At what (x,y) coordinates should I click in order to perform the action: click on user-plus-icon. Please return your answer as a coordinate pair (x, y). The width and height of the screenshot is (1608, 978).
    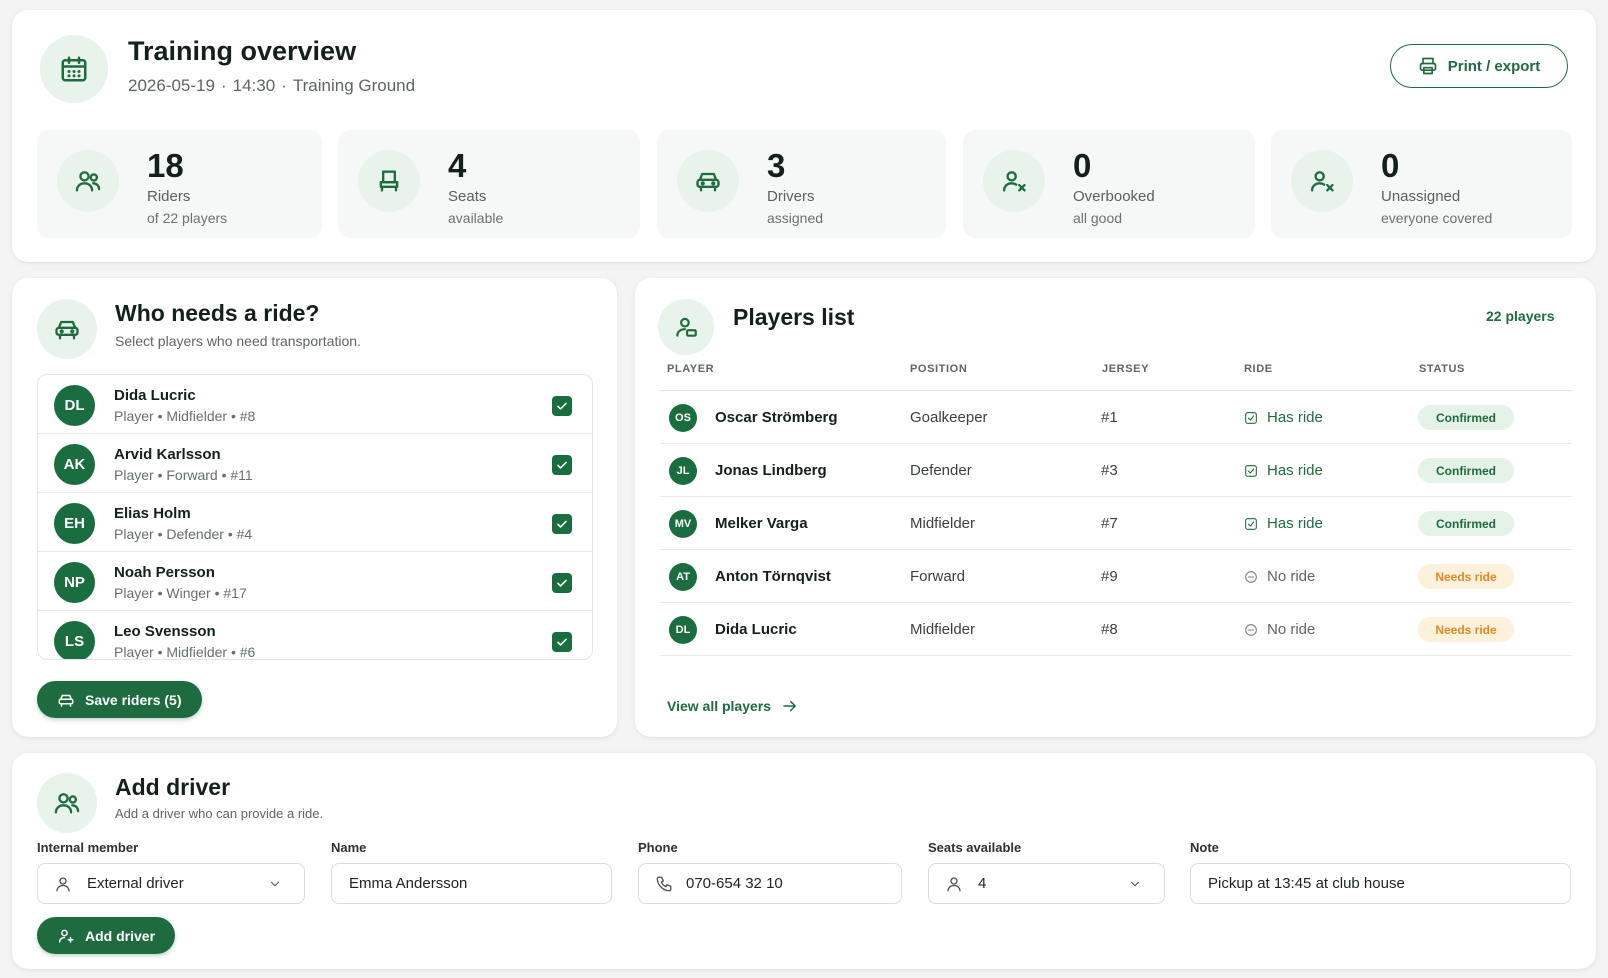
    Looking at the image, I should click on (66, 936).